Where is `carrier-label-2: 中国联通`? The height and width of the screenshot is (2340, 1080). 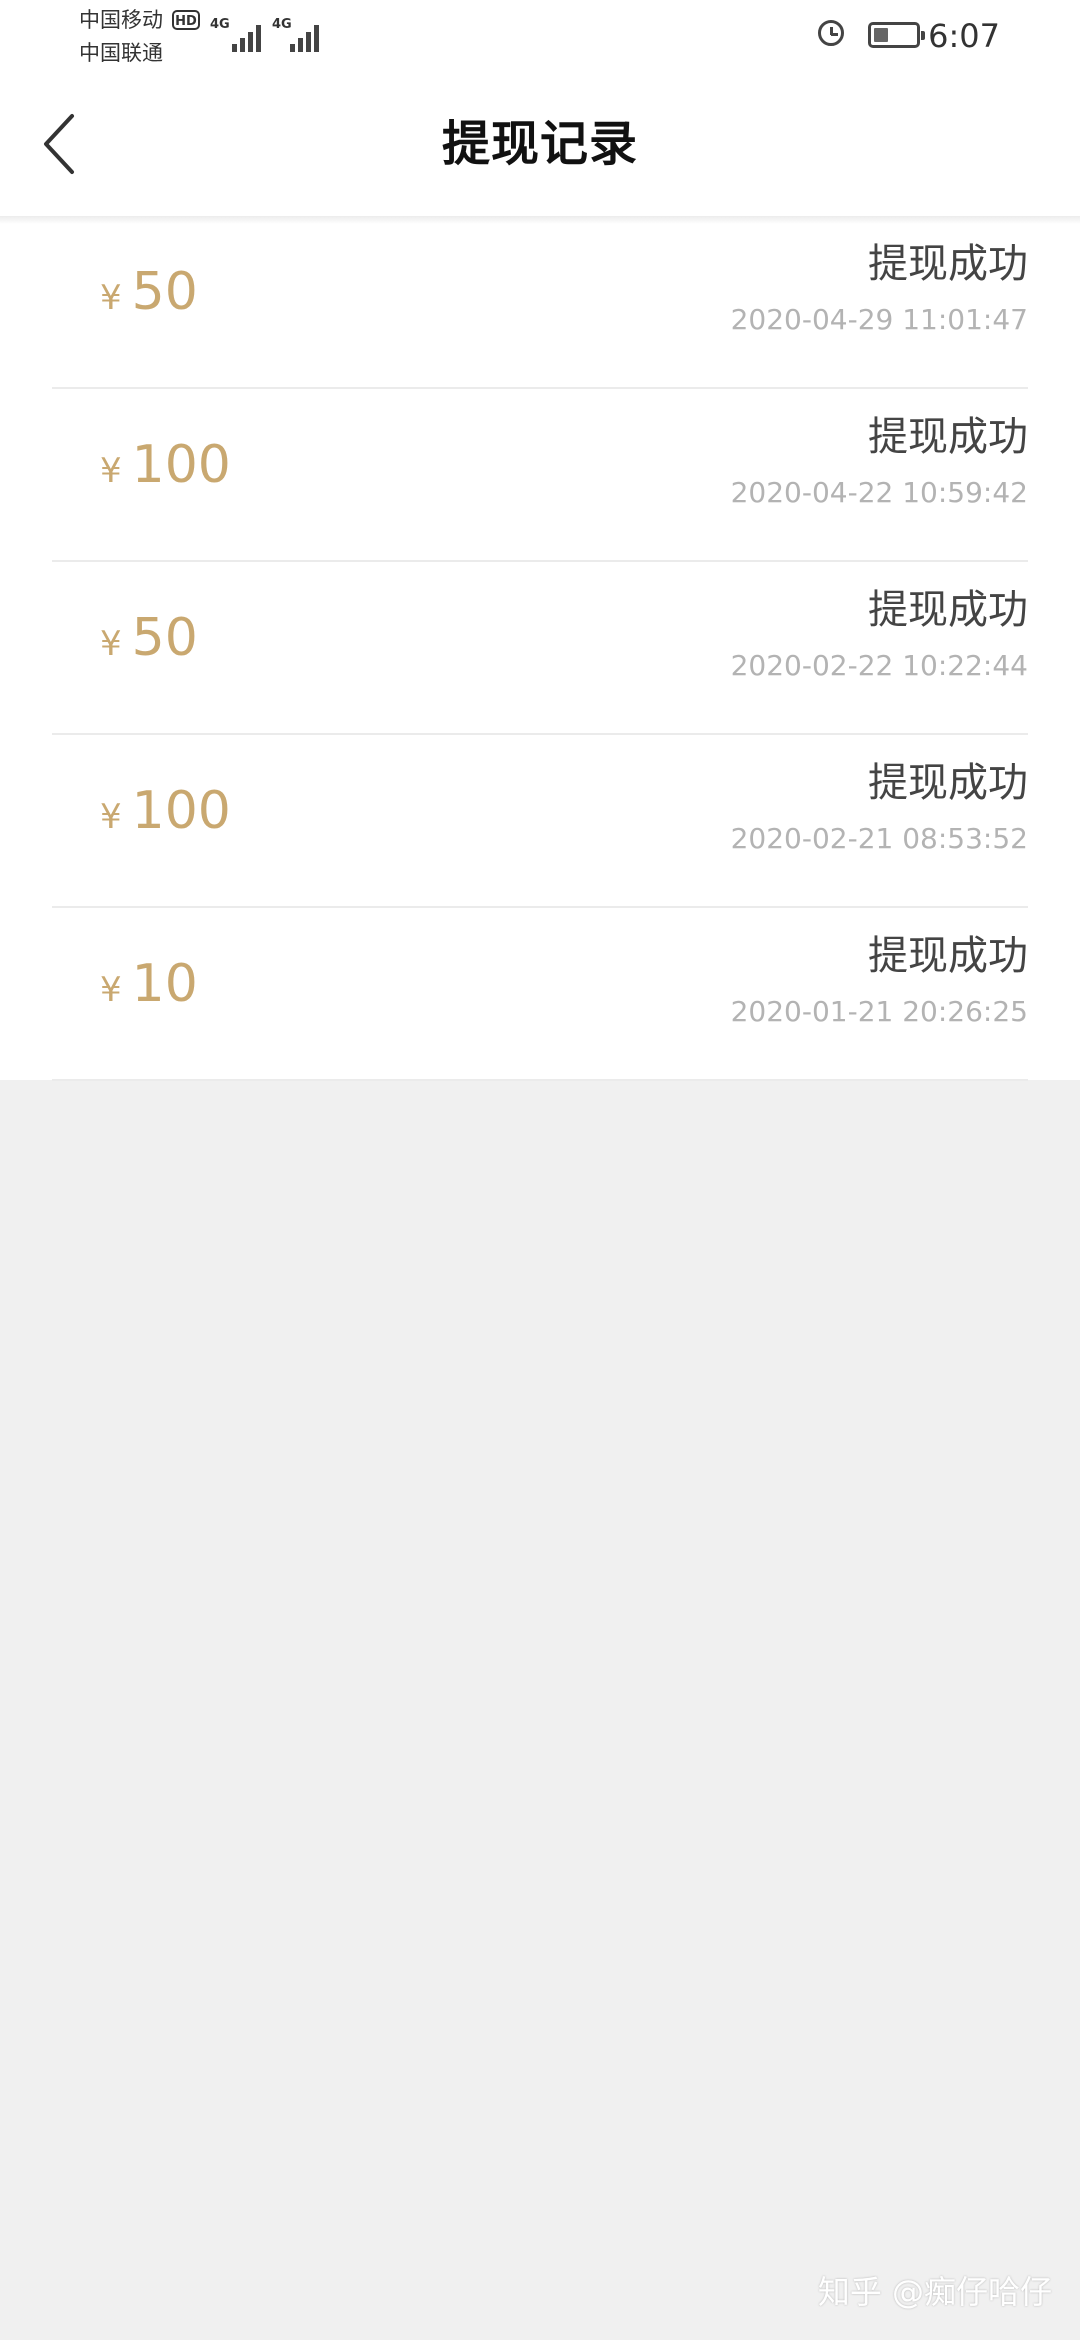
carrier-label-2: 中国联通 is located at coordinates (121, 53).